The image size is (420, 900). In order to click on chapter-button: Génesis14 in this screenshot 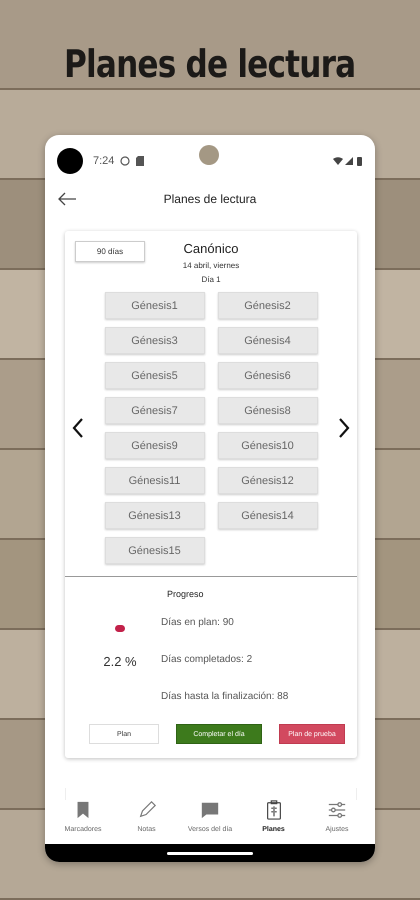, I will do `click(268, 515)`.